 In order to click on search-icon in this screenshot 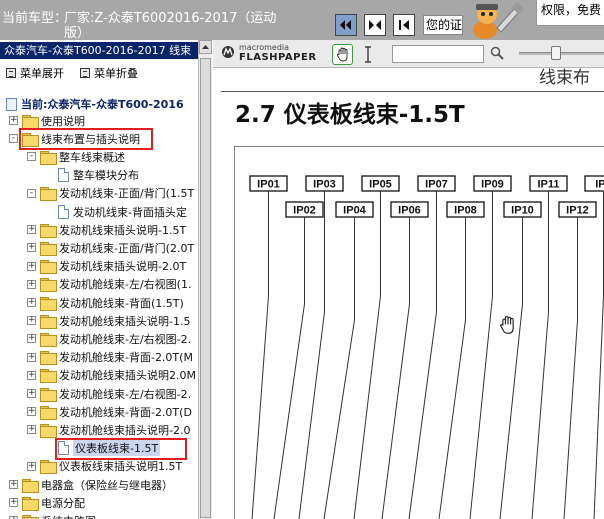, I will do `click(497, 53)`.